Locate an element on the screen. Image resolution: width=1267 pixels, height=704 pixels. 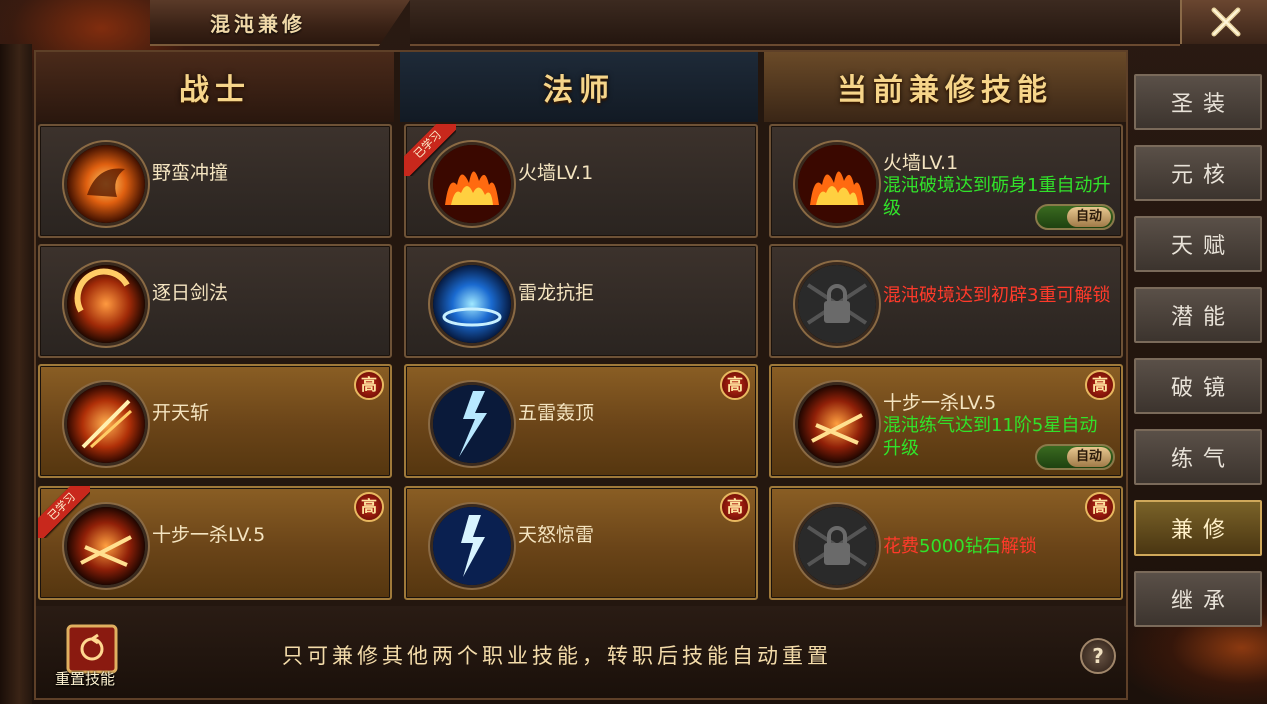
warrior-skill-card: 野蛮冲撞 is located at coordinates (215, 181).